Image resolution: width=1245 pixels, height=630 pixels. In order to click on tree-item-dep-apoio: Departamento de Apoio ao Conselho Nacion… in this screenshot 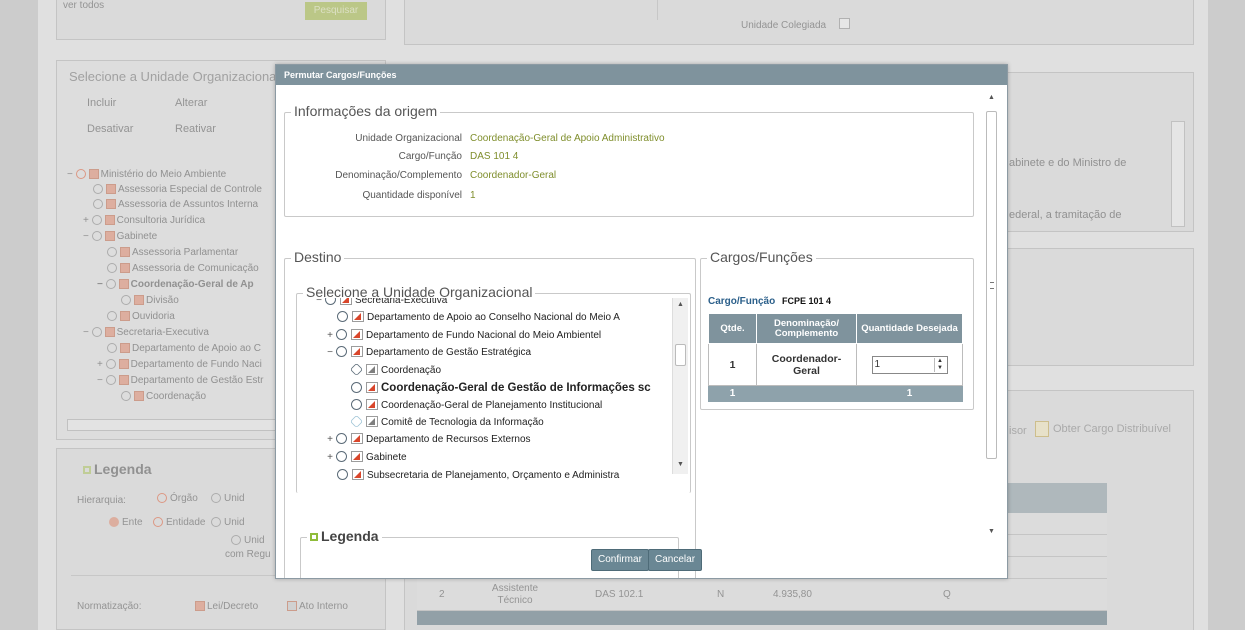, I will do `click(478, 318)`.